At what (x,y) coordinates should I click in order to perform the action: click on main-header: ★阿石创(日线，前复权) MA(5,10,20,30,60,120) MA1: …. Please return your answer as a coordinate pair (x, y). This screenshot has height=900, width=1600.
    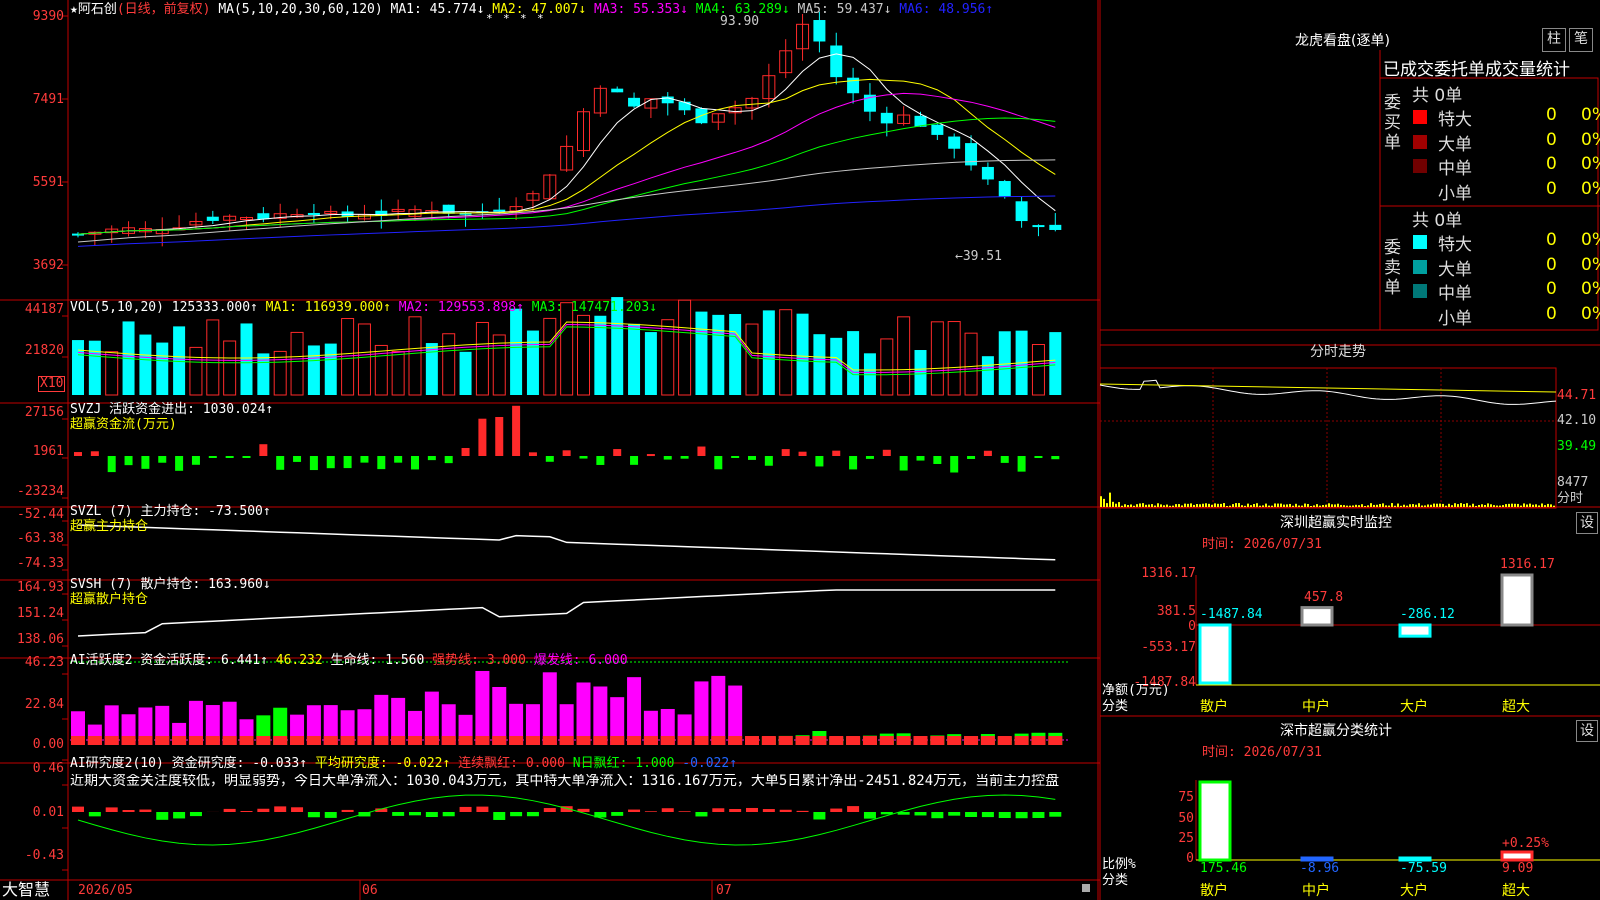
    Looking at the image, I should click on (531, 10).